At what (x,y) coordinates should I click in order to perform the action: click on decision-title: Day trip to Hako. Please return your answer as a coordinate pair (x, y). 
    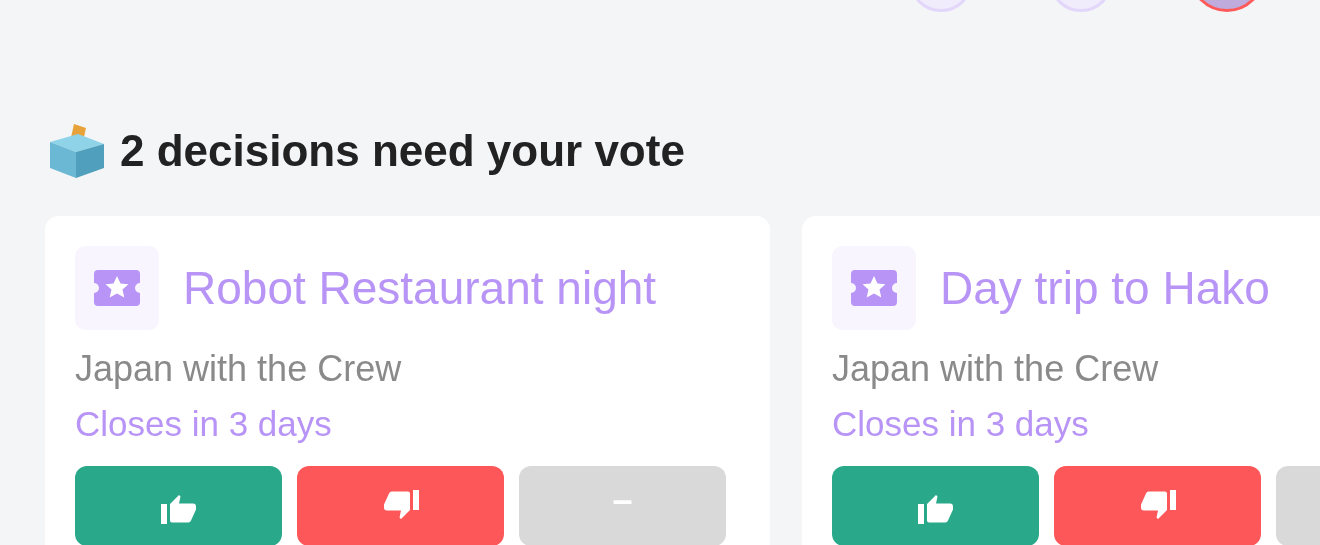
    Looking at the image, I should click on (1105, 288).